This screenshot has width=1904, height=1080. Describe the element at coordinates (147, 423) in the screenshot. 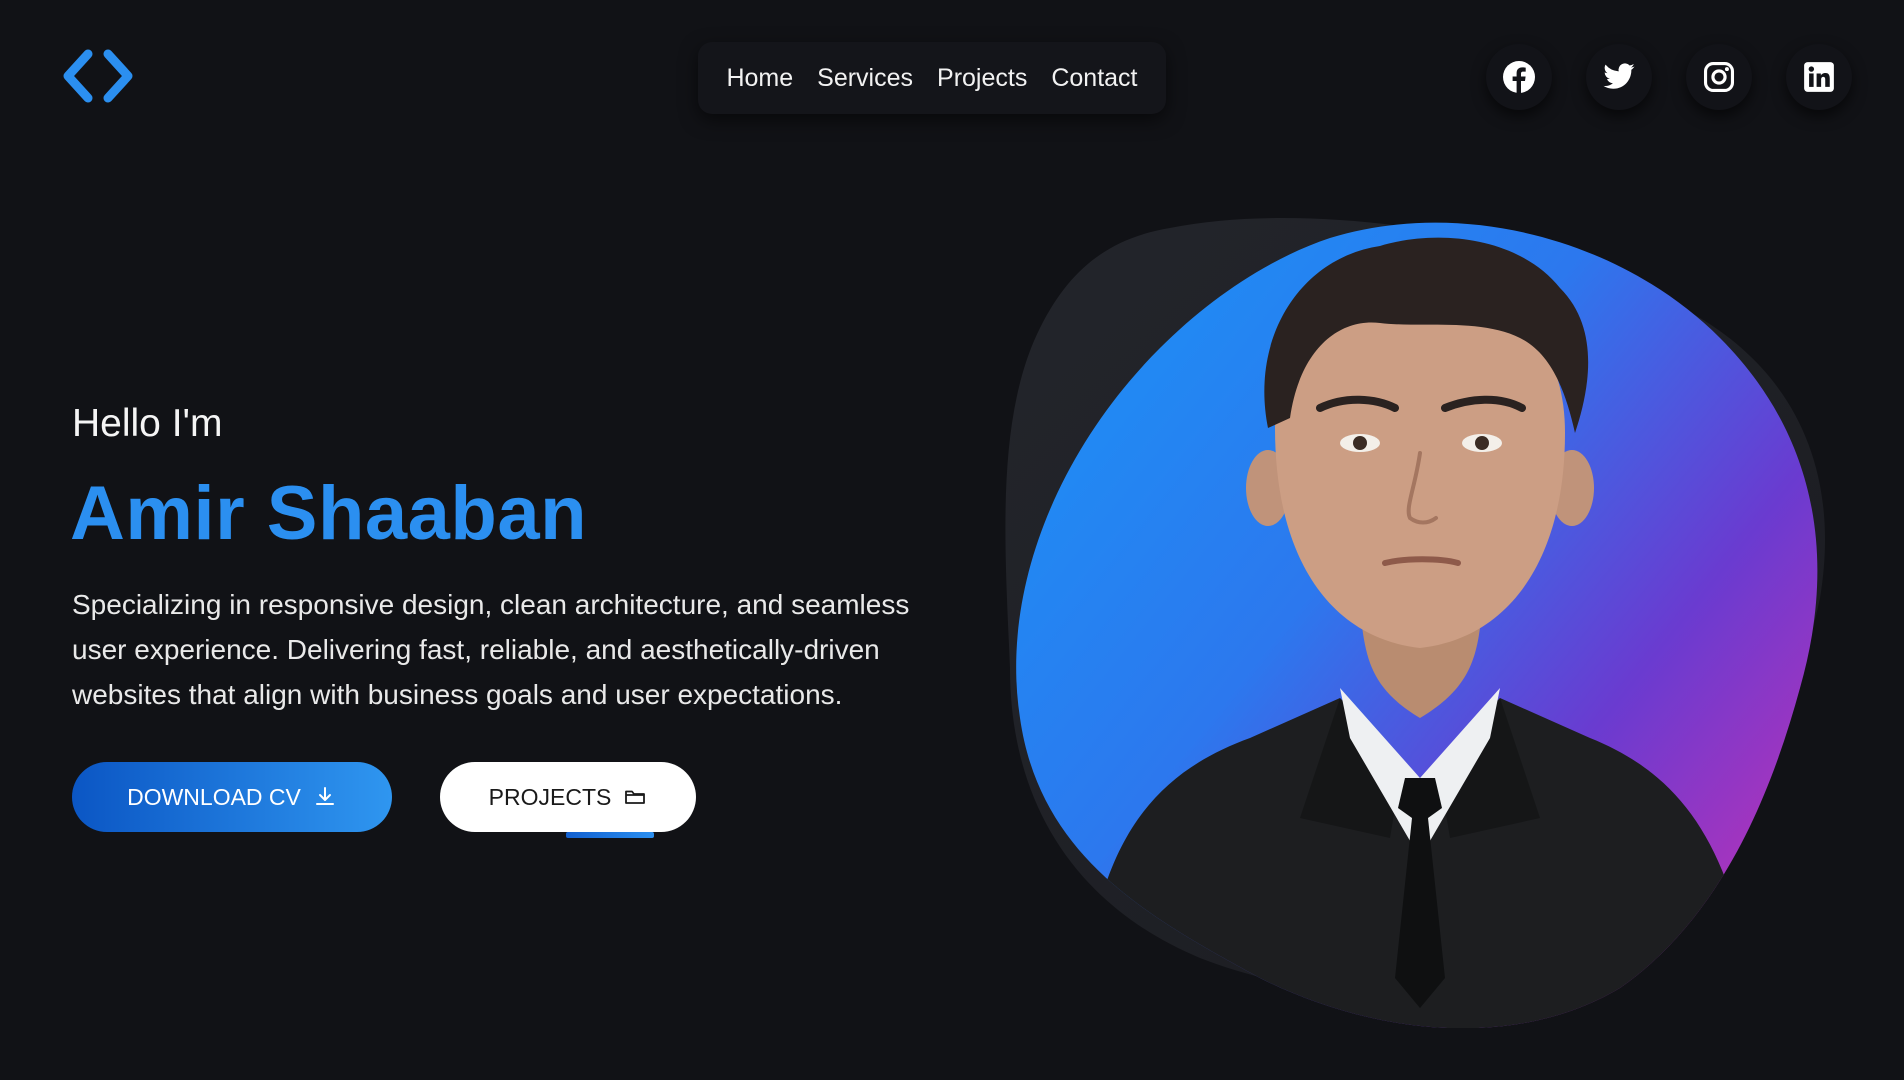

I see `greeting-text: Hello I'm` at that location.